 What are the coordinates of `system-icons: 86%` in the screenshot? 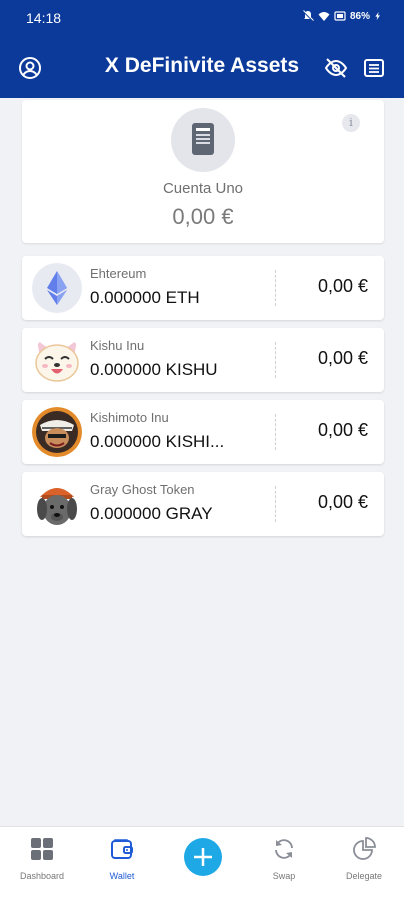 It's located at (342, 16).